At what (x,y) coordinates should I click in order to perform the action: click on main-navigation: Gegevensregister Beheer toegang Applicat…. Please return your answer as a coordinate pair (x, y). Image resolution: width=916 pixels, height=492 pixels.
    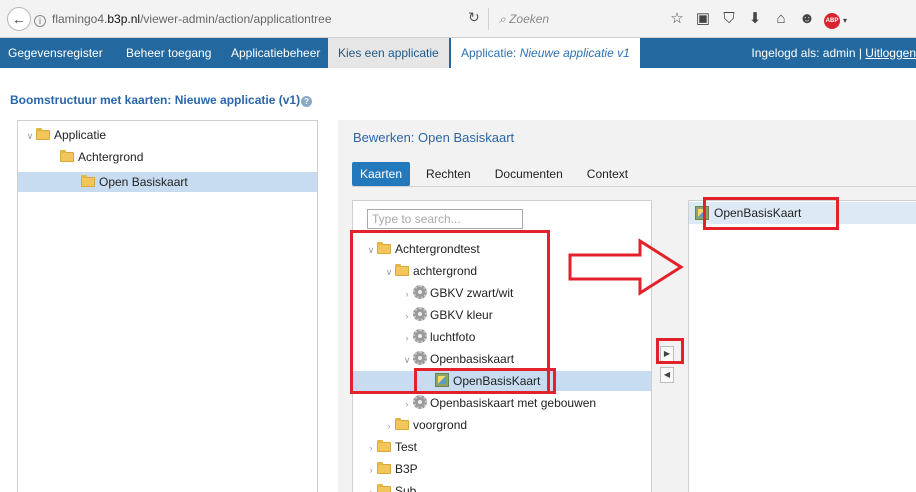
    Looking at the image, I should click on (458, 53).